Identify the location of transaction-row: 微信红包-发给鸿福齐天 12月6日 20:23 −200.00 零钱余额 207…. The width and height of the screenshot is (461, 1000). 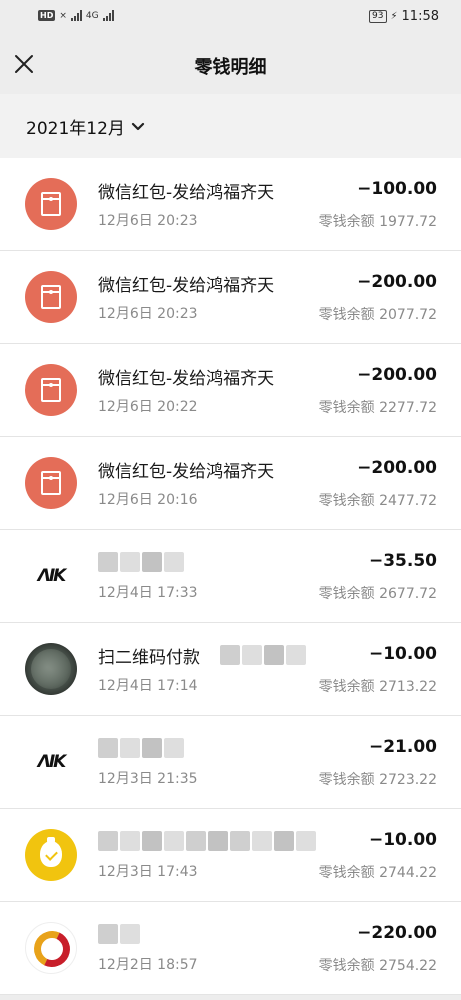
(230, 297).